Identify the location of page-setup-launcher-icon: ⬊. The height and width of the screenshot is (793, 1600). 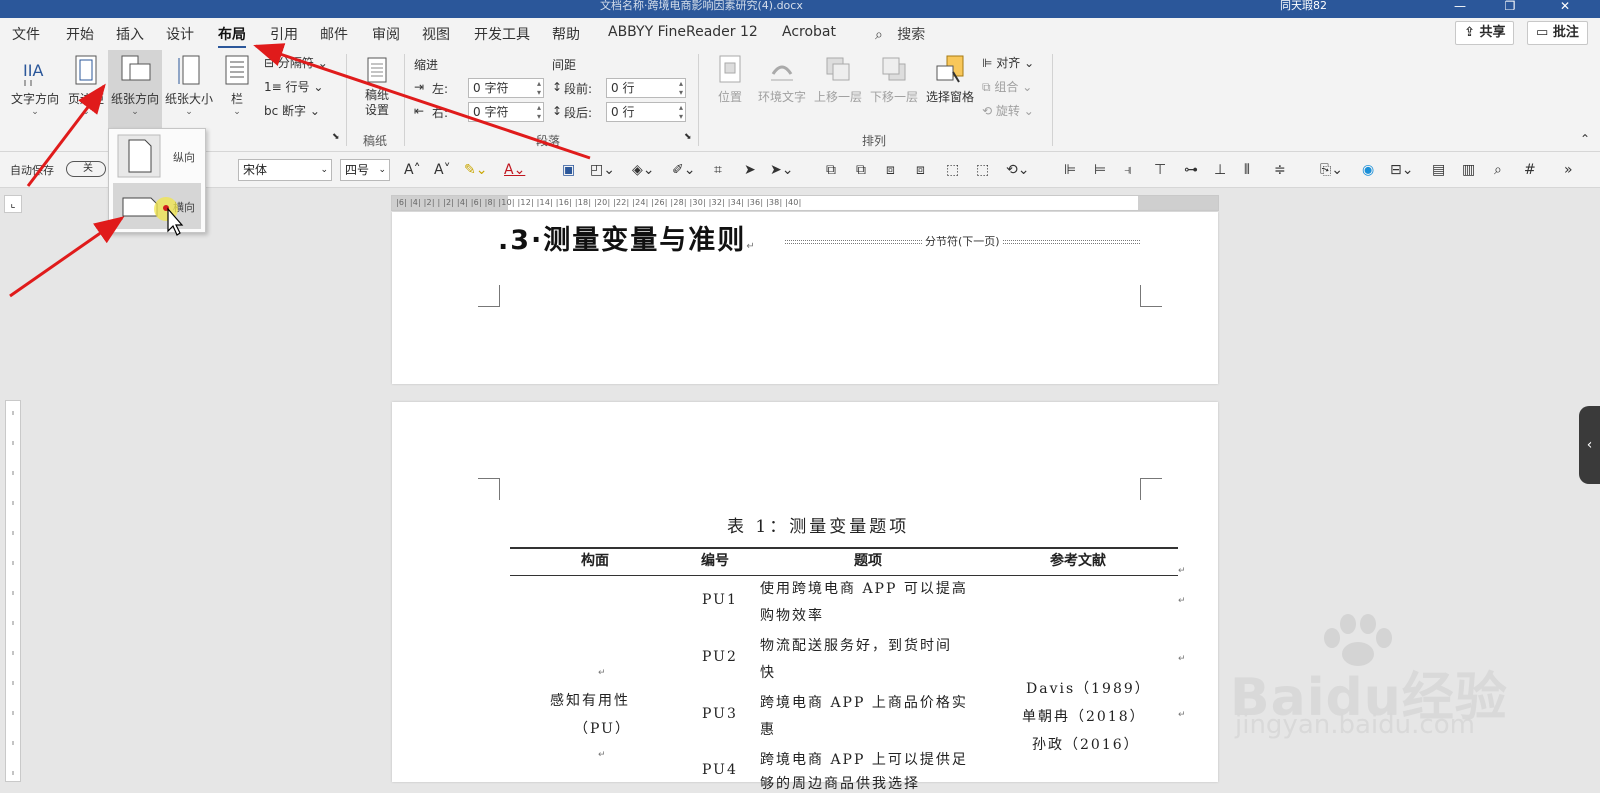
(336, 137).